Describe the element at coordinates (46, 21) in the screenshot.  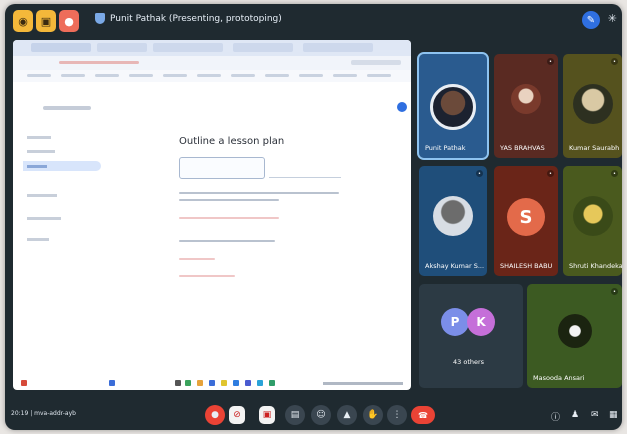
I see `camera-toggle-icon: ▣` at that location.